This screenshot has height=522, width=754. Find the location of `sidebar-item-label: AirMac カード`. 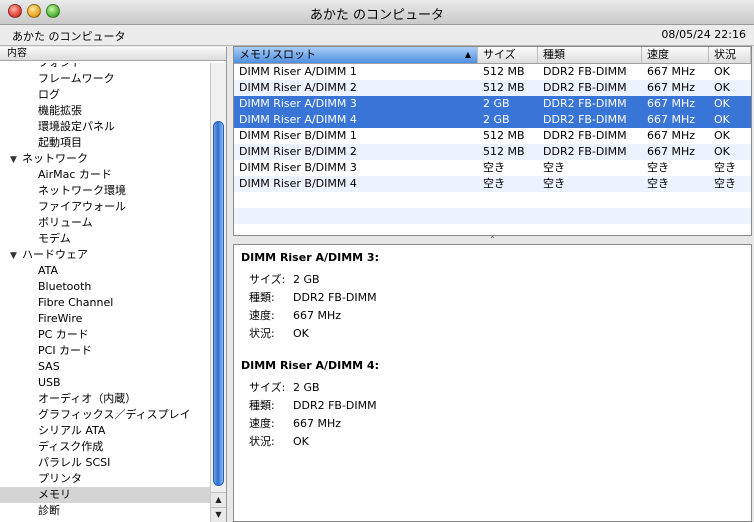

sidebar-item-label: AirMac カード is located at coordinates (75, 174).